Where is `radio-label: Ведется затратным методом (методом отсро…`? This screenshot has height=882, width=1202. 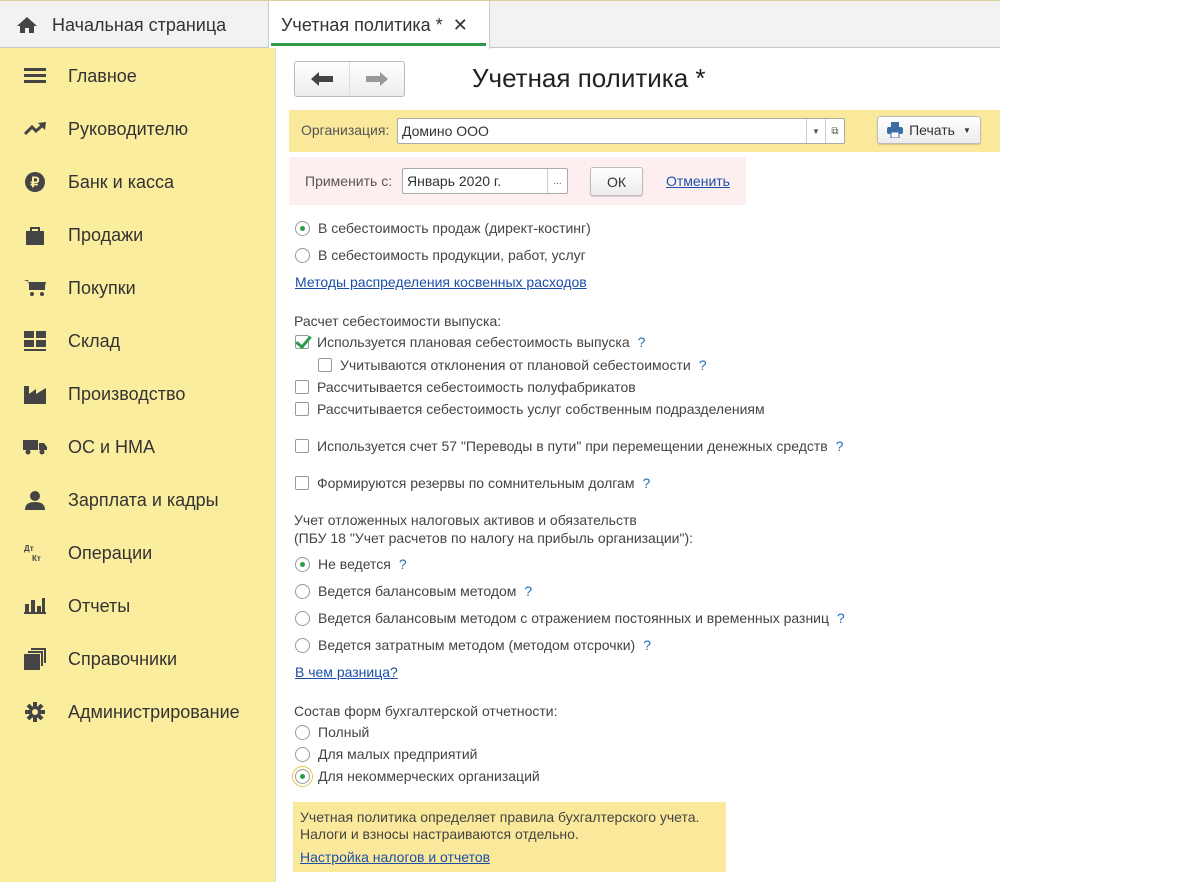 radio-label: Ведется затратным методом (методом отсро… is located at coordinates (477, 645).